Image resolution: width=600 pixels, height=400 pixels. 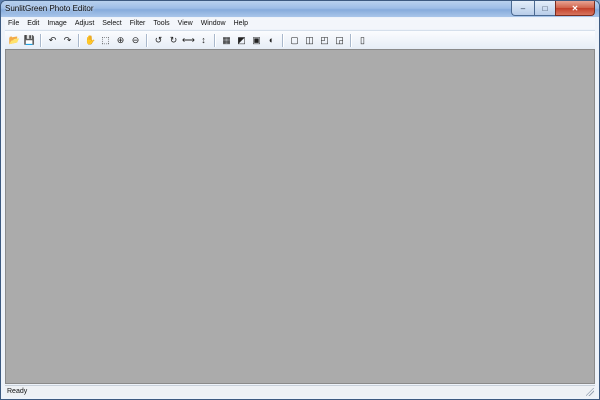 I want to click on save-icon: 💾, so click(x=30, y=40).